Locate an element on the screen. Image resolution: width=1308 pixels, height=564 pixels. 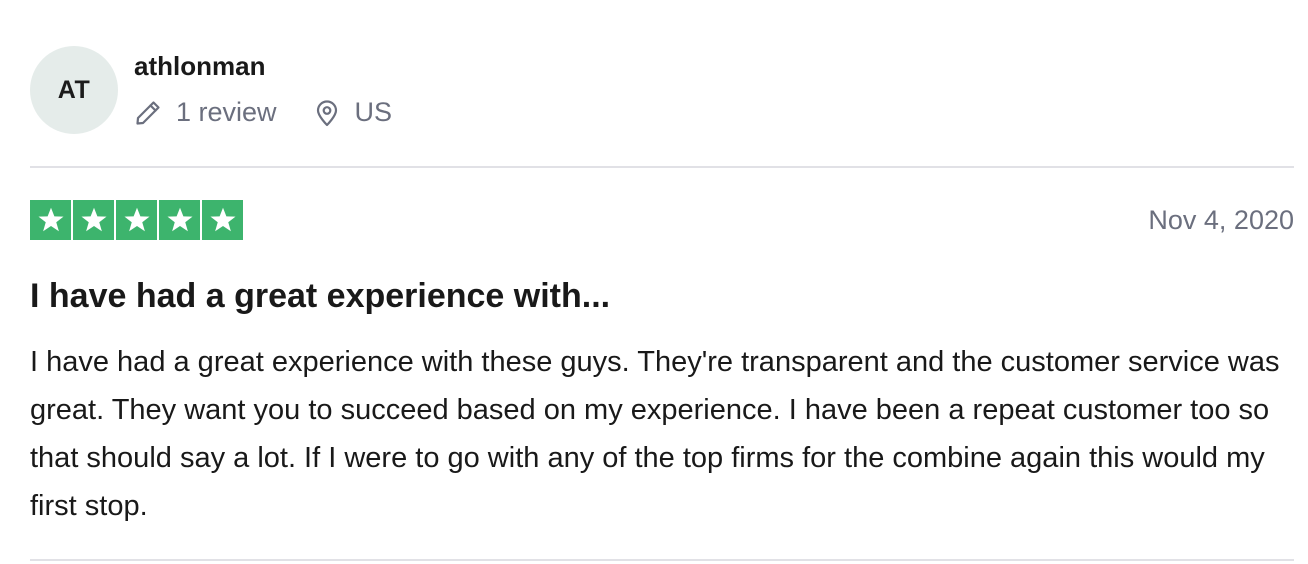
consumer-info: AT athlonman 1 review US is located at coordinates (211, 91).